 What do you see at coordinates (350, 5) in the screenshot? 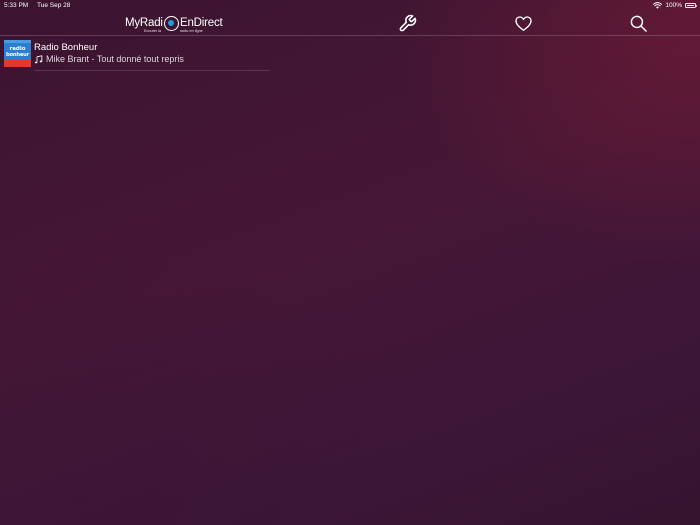
I see `status-bar: 5:33 PM Tue Sep 28 100%` at bounding box center [350, 5].